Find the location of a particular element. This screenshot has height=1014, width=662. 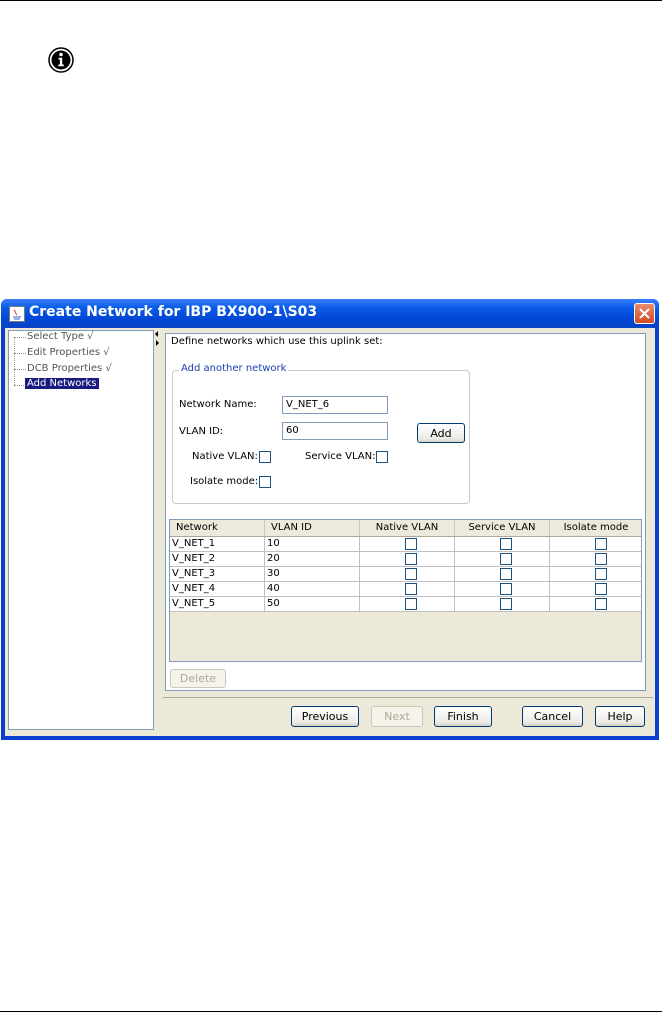

vlan-id-label: VLAN ID: is located at coordinates (201, 431).